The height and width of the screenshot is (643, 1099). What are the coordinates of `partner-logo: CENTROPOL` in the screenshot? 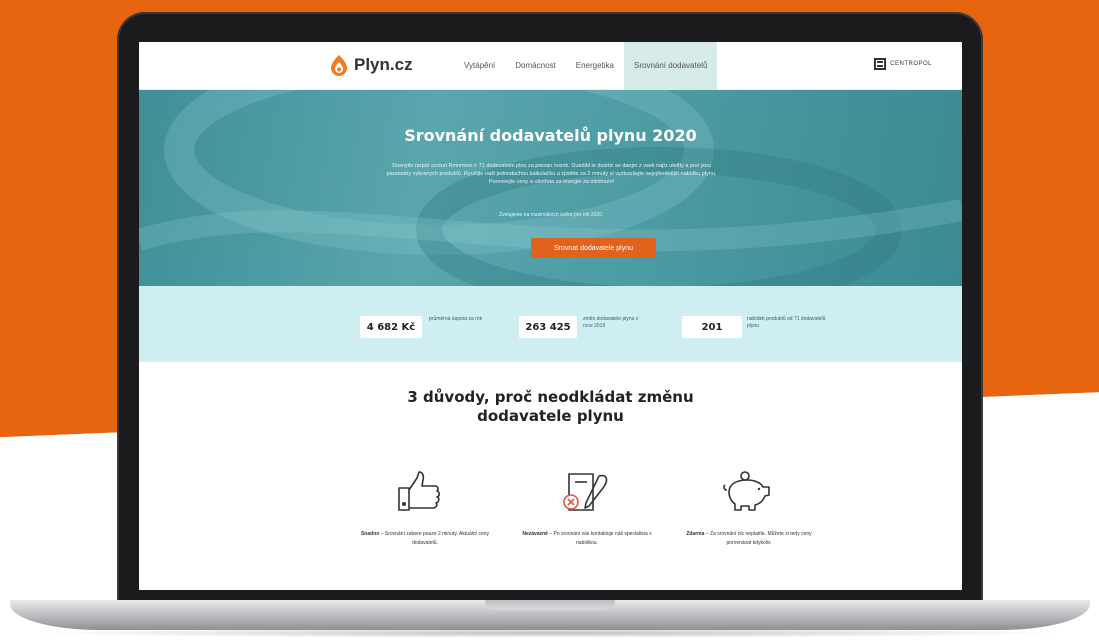 It's located at (903, 64).